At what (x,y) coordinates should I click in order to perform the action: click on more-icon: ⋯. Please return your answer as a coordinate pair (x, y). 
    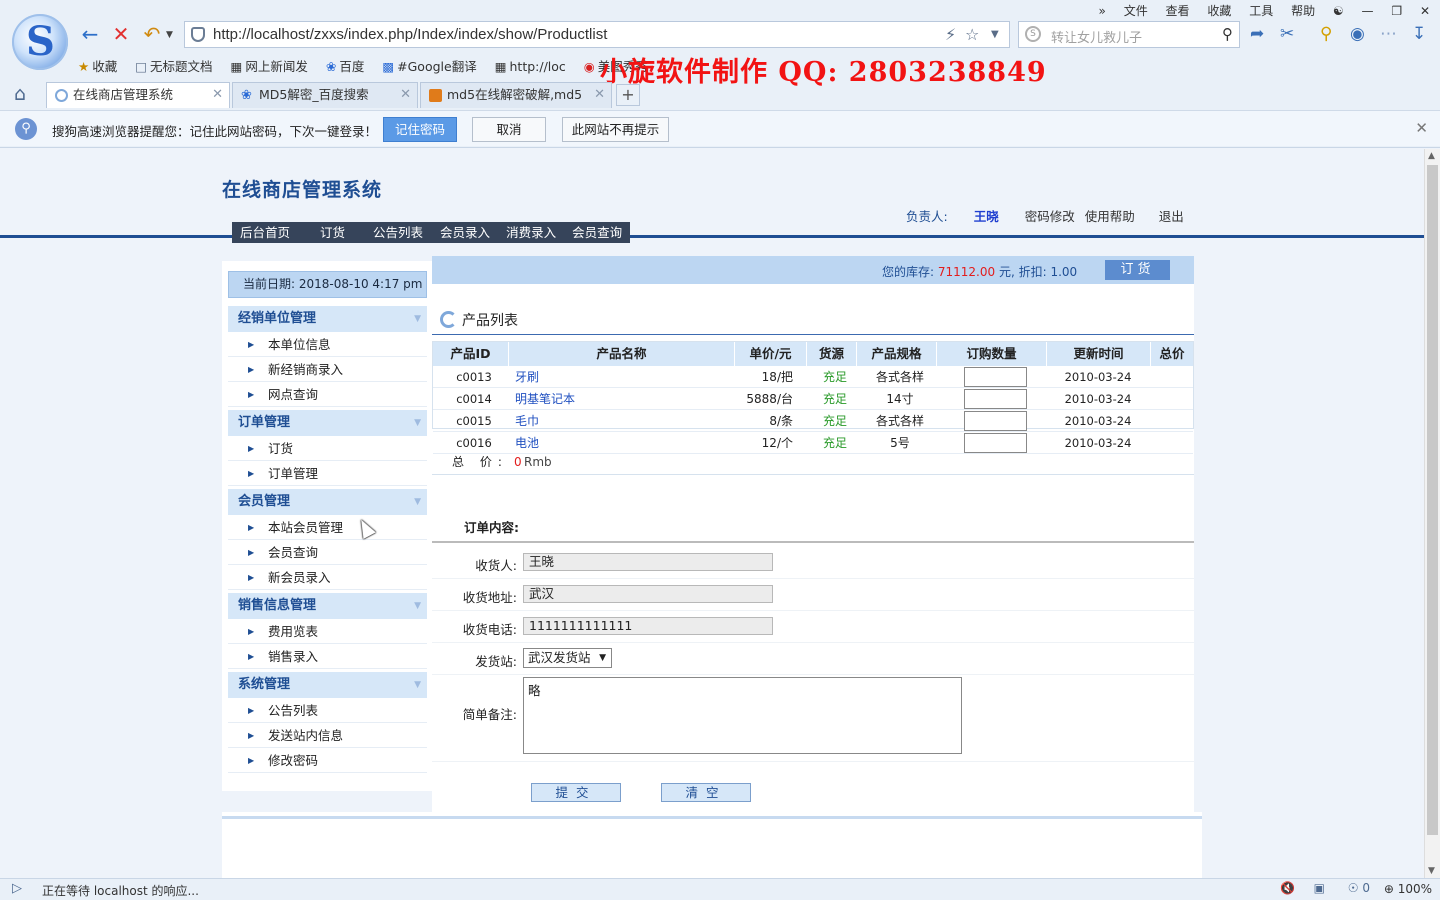
    Looking at the image, I should click on (1388, 34).